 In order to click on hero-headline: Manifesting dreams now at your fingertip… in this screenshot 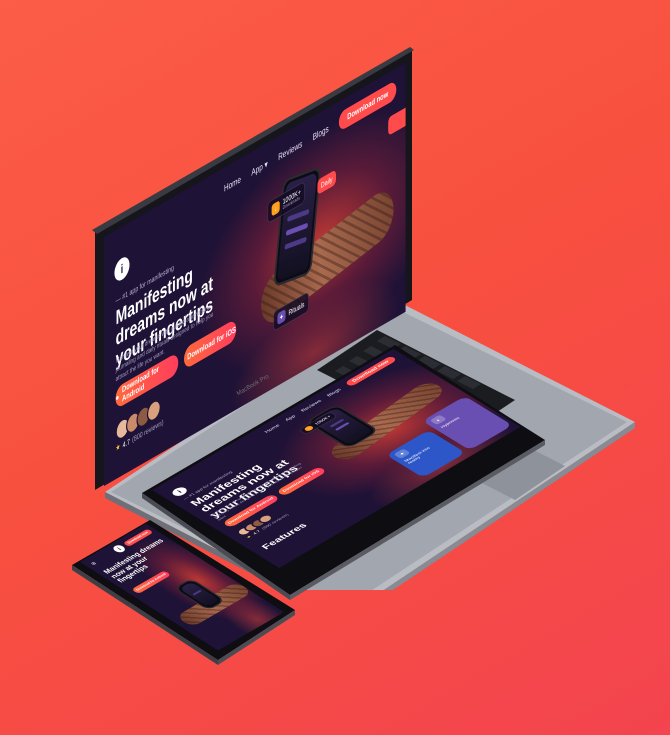, I will do `click(133, 561)`.